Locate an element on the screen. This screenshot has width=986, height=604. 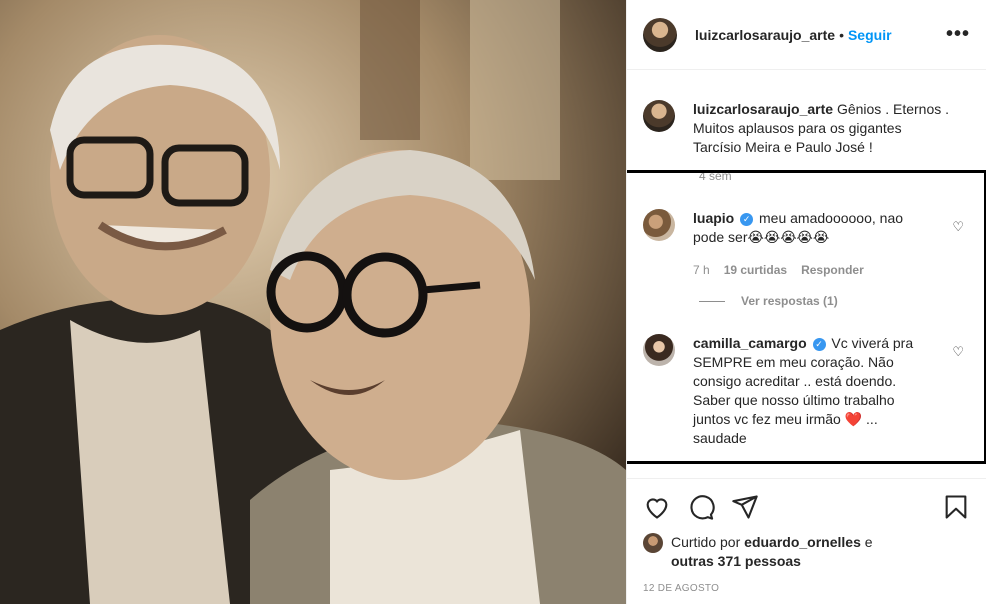
caption-avatar is located at coordinates (659, 116).